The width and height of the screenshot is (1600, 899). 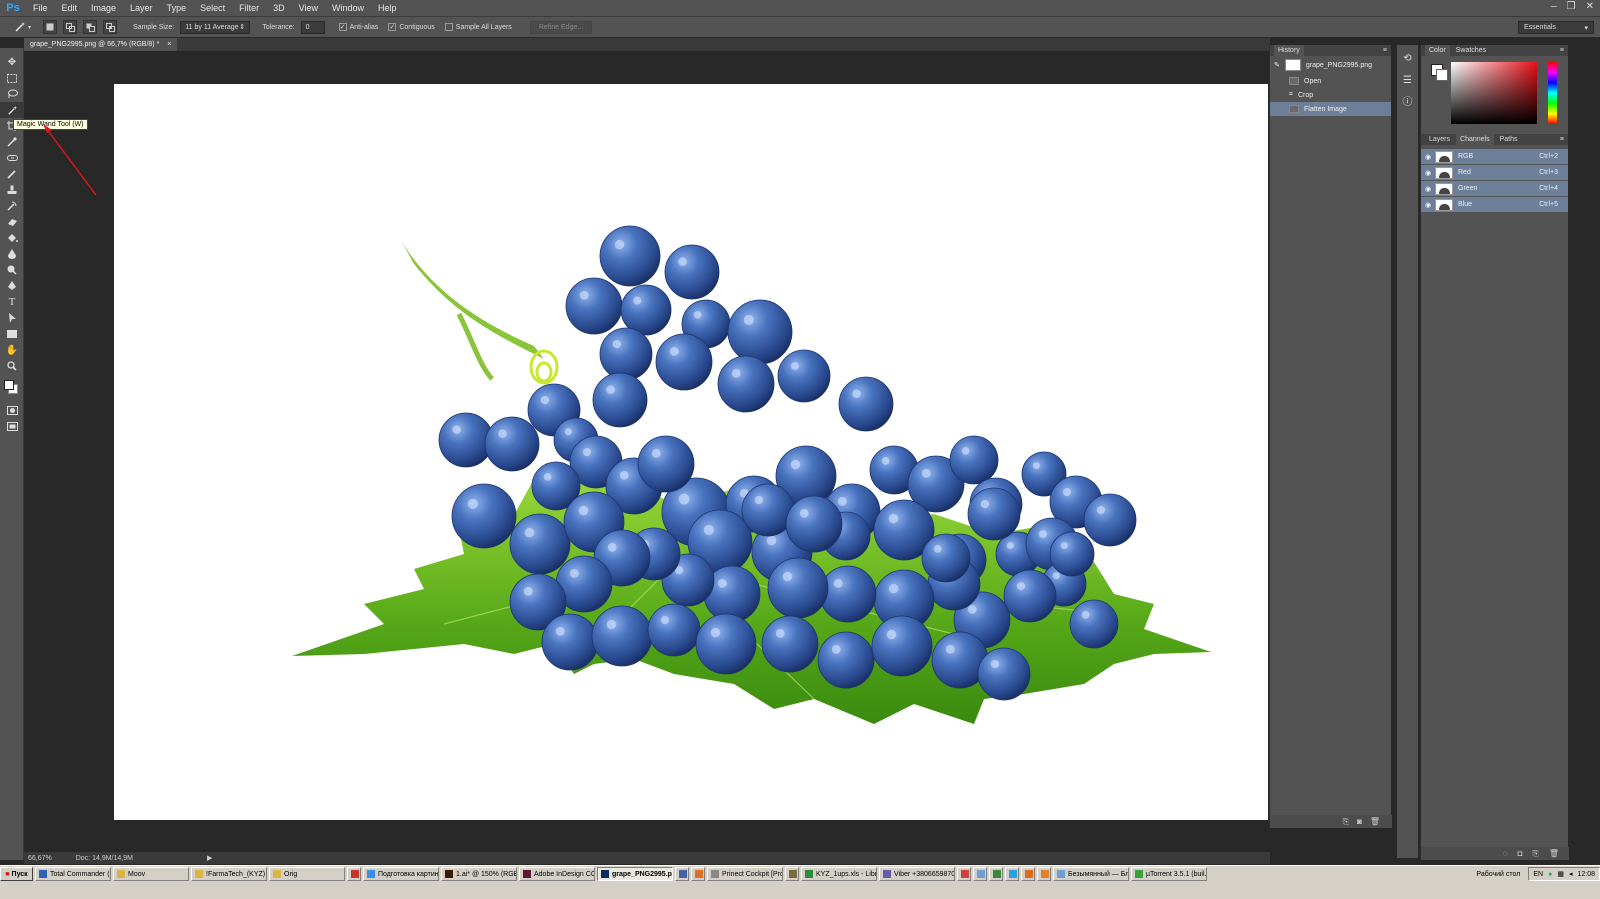 I want to click on contiguous-checkbox: ✓ Contiguous, so click(x=411, y=27).